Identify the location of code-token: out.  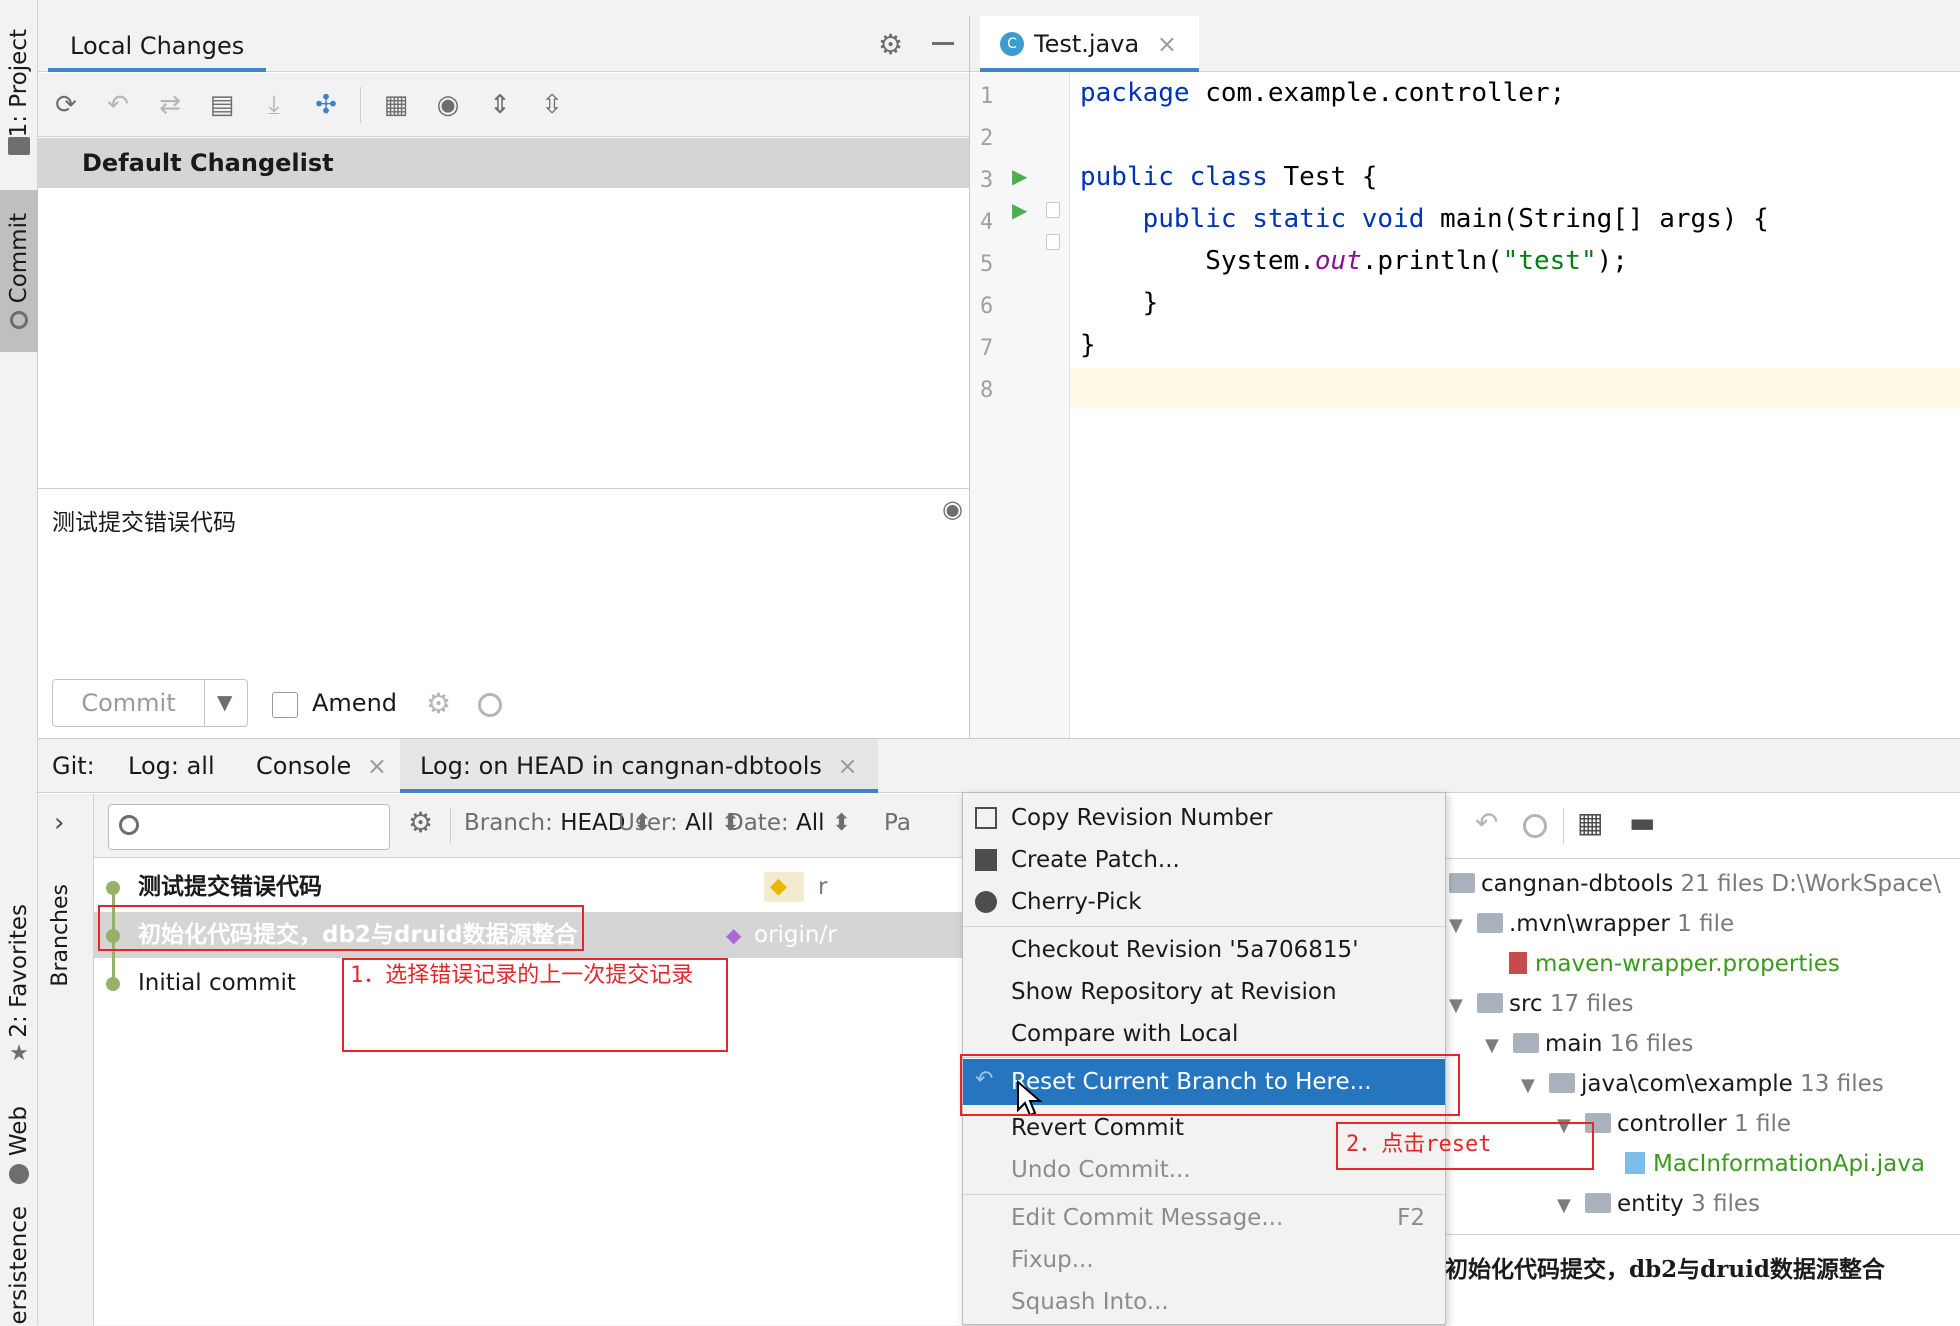
(1338, 261).